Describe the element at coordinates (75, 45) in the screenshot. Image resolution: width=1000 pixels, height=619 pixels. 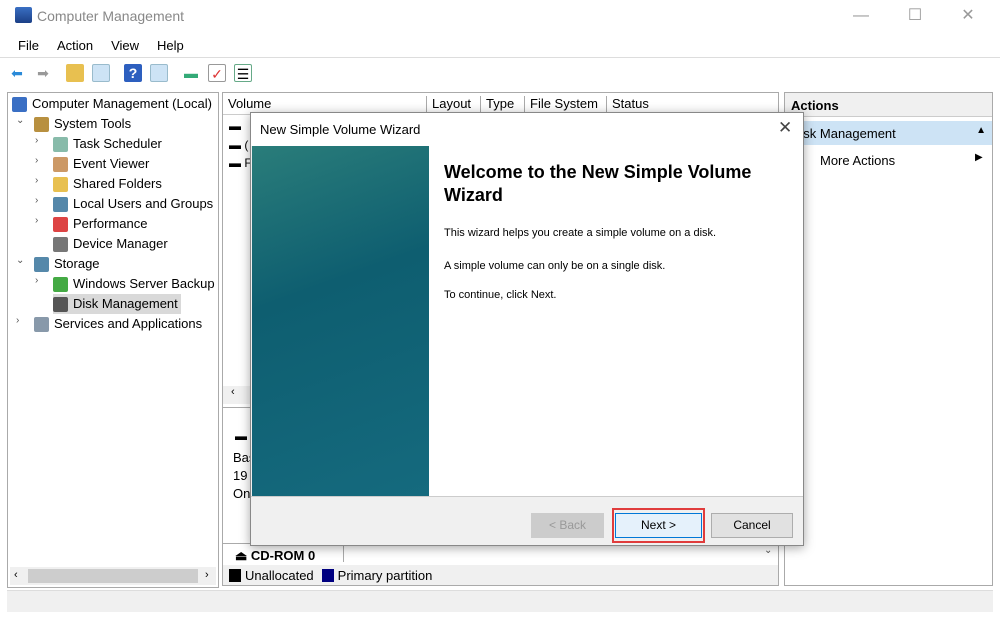
I see `menu-action: Action` at that location.